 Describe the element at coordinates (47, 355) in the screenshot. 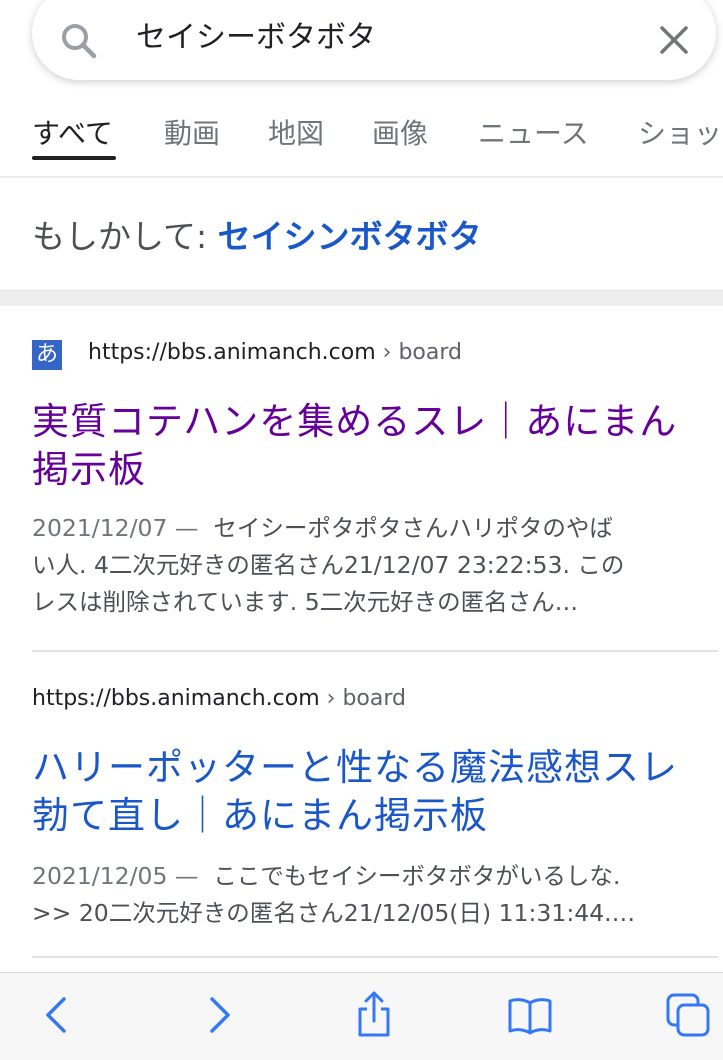

I see `site-favicon: あ` at that location.